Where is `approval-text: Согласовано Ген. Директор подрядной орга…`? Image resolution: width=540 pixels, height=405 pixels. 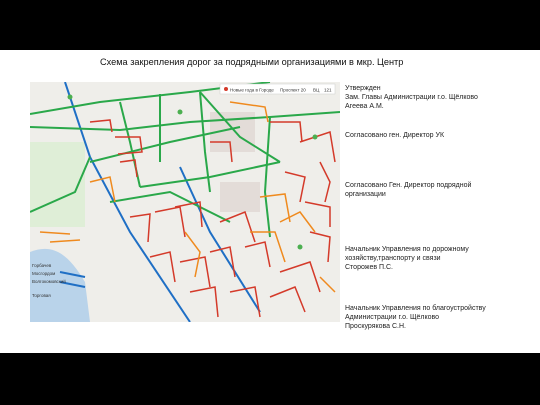
approval-text: Согласовано Ген. Директор подрядной орга… is located at coordinates (408, 190).